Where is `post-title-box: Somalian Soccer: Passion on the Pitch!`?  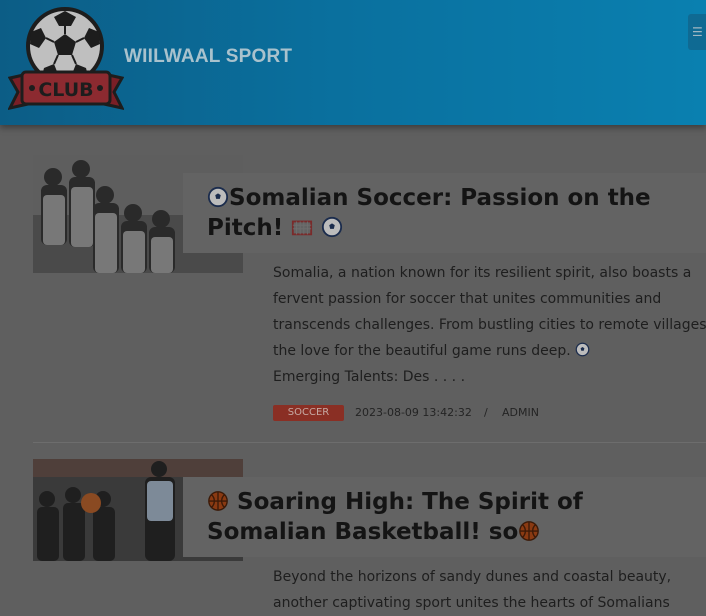 post-title-box: Somalian Soccer: Passion on the Pitch! is located at coordinates (444, 213).